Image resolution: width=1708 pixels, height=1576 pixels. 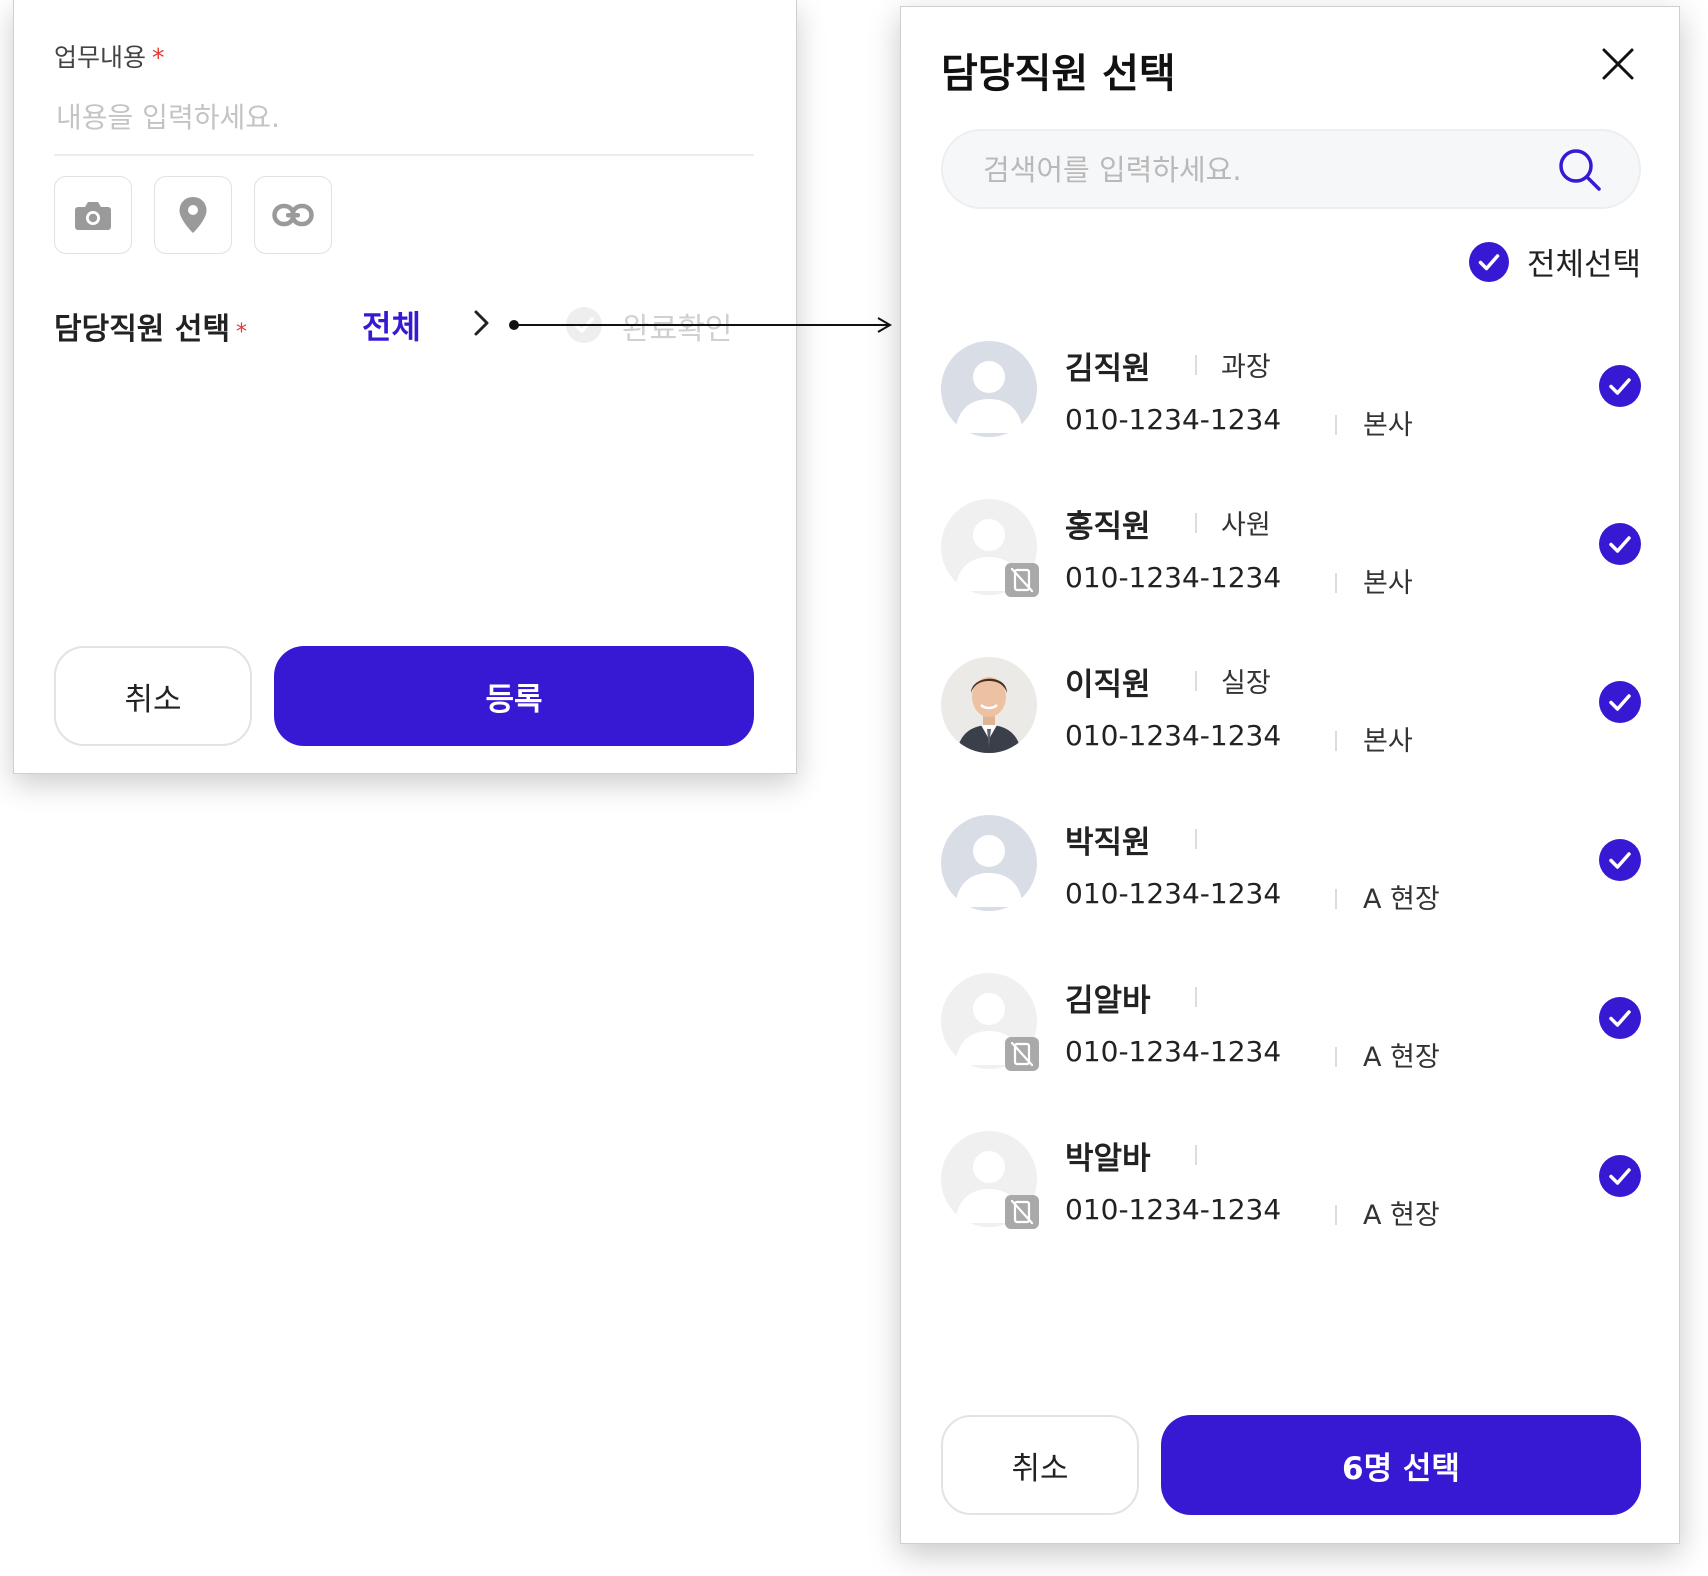 I want to click on employee-name: 홍직원, so click(x=1108, y=527).